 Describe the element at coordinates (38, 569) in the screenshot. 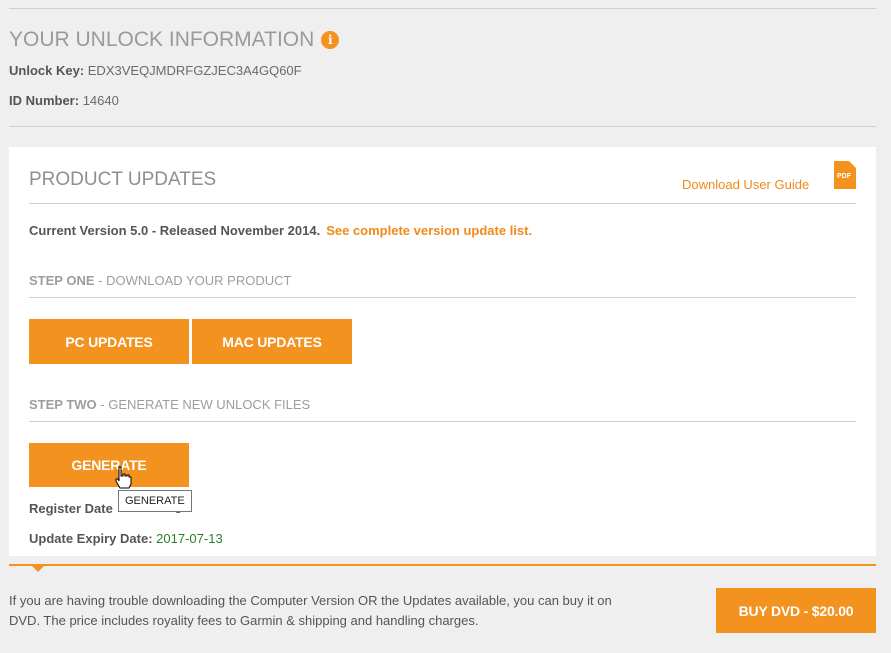

I see `divider-notch` at that location.